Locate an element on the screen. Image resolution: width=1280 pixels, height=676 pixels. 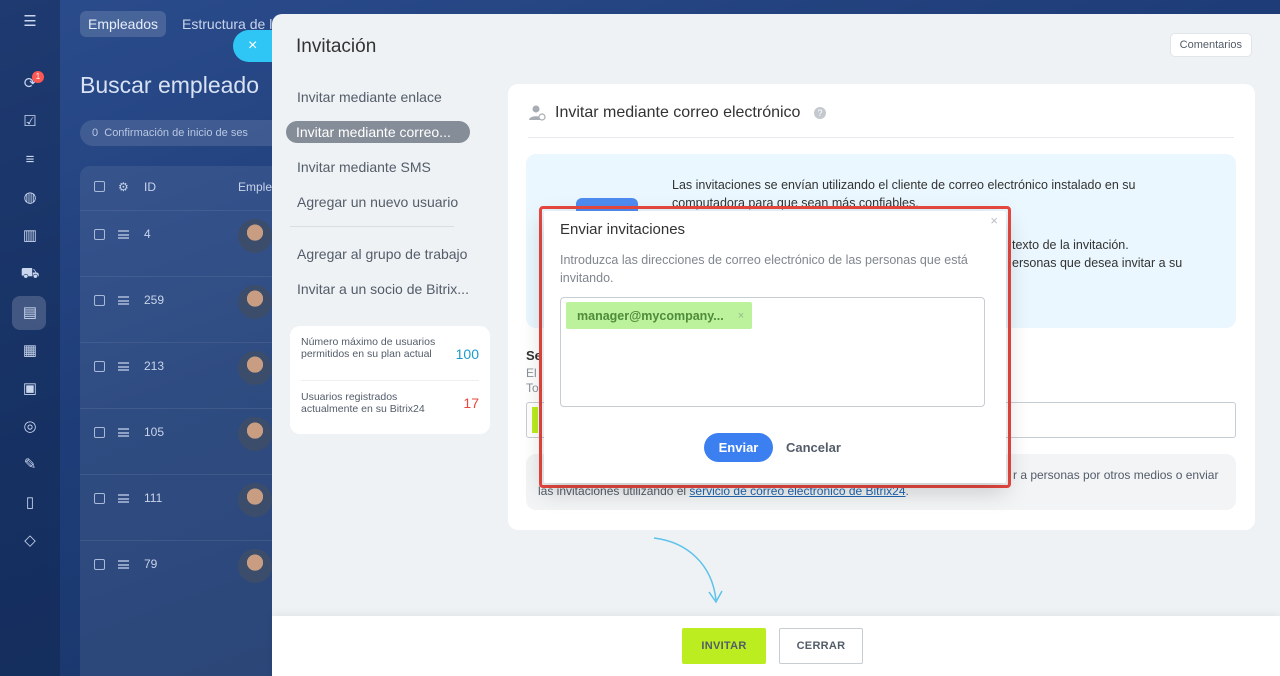
left-rail: ☰ ⟳ 1 ☑ ≡ ◍ ▥ ⛟ ▤ ▦ ▣ ◎ ✎ ▯ ◇ is located at coordinates (30, 338).